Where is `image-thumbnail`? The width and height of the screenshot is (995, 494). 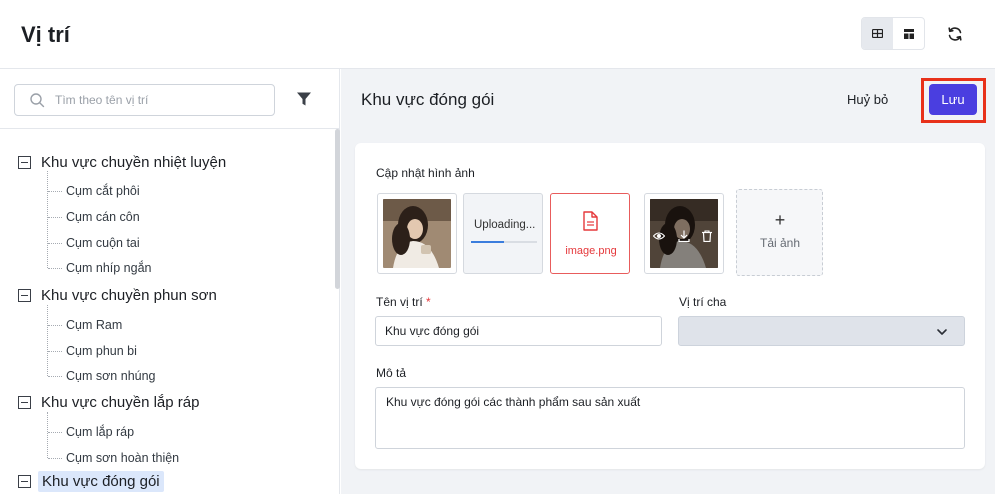
image-thumbnail is located at coordinates (417, 233).